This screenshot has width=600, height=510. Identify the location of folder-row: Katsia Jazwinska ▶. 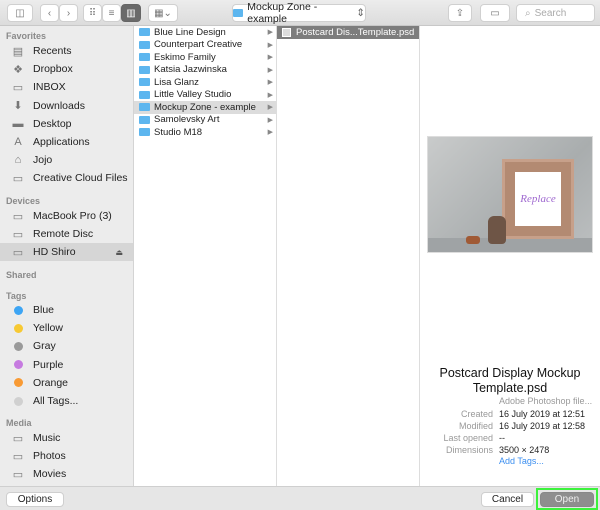
(205, 70).